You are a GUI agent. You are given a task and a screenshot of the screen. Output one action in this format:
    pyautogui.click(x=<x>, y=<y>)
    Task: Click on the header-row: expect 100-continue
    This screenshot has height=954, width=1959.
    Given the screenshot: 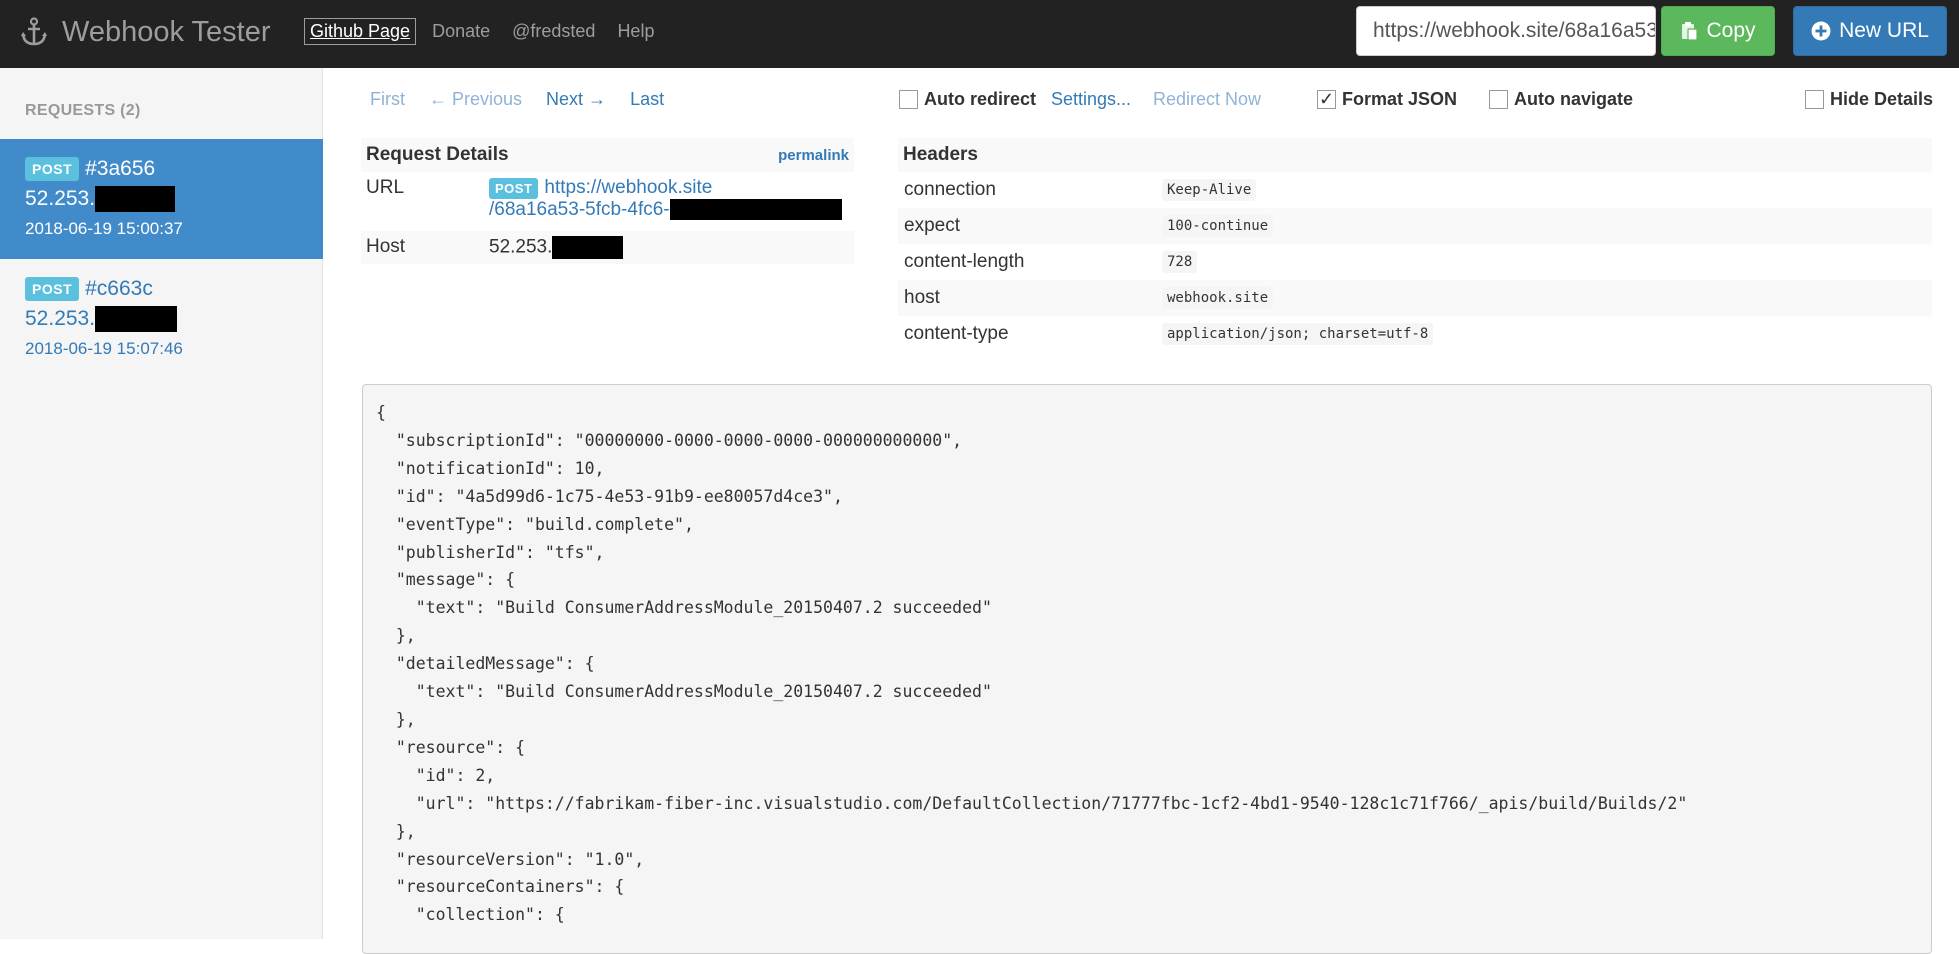 What is the action you would take?
    pyautogui.click(x=1415, y=226)
    